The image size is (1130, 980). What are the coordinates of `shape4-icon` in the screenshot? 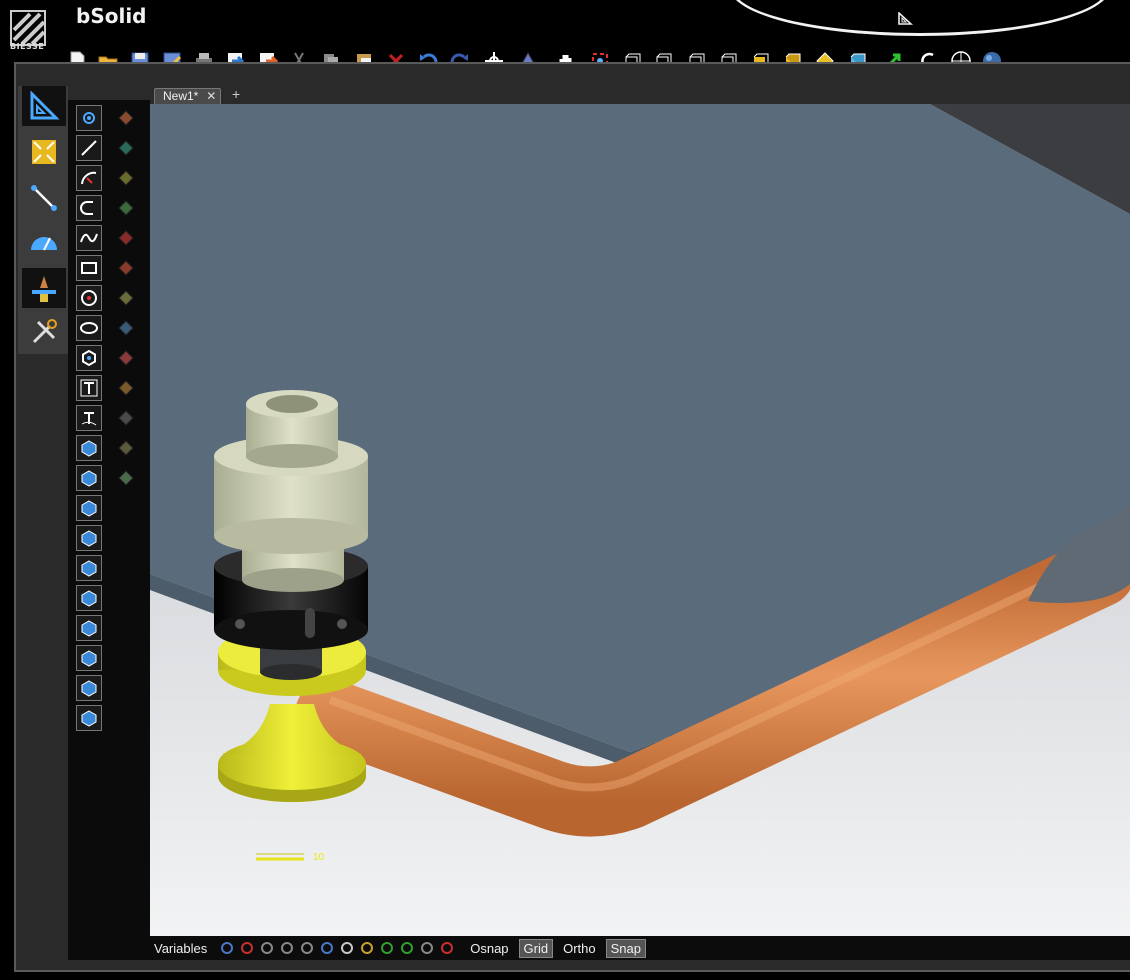 It's located at (126, 208).